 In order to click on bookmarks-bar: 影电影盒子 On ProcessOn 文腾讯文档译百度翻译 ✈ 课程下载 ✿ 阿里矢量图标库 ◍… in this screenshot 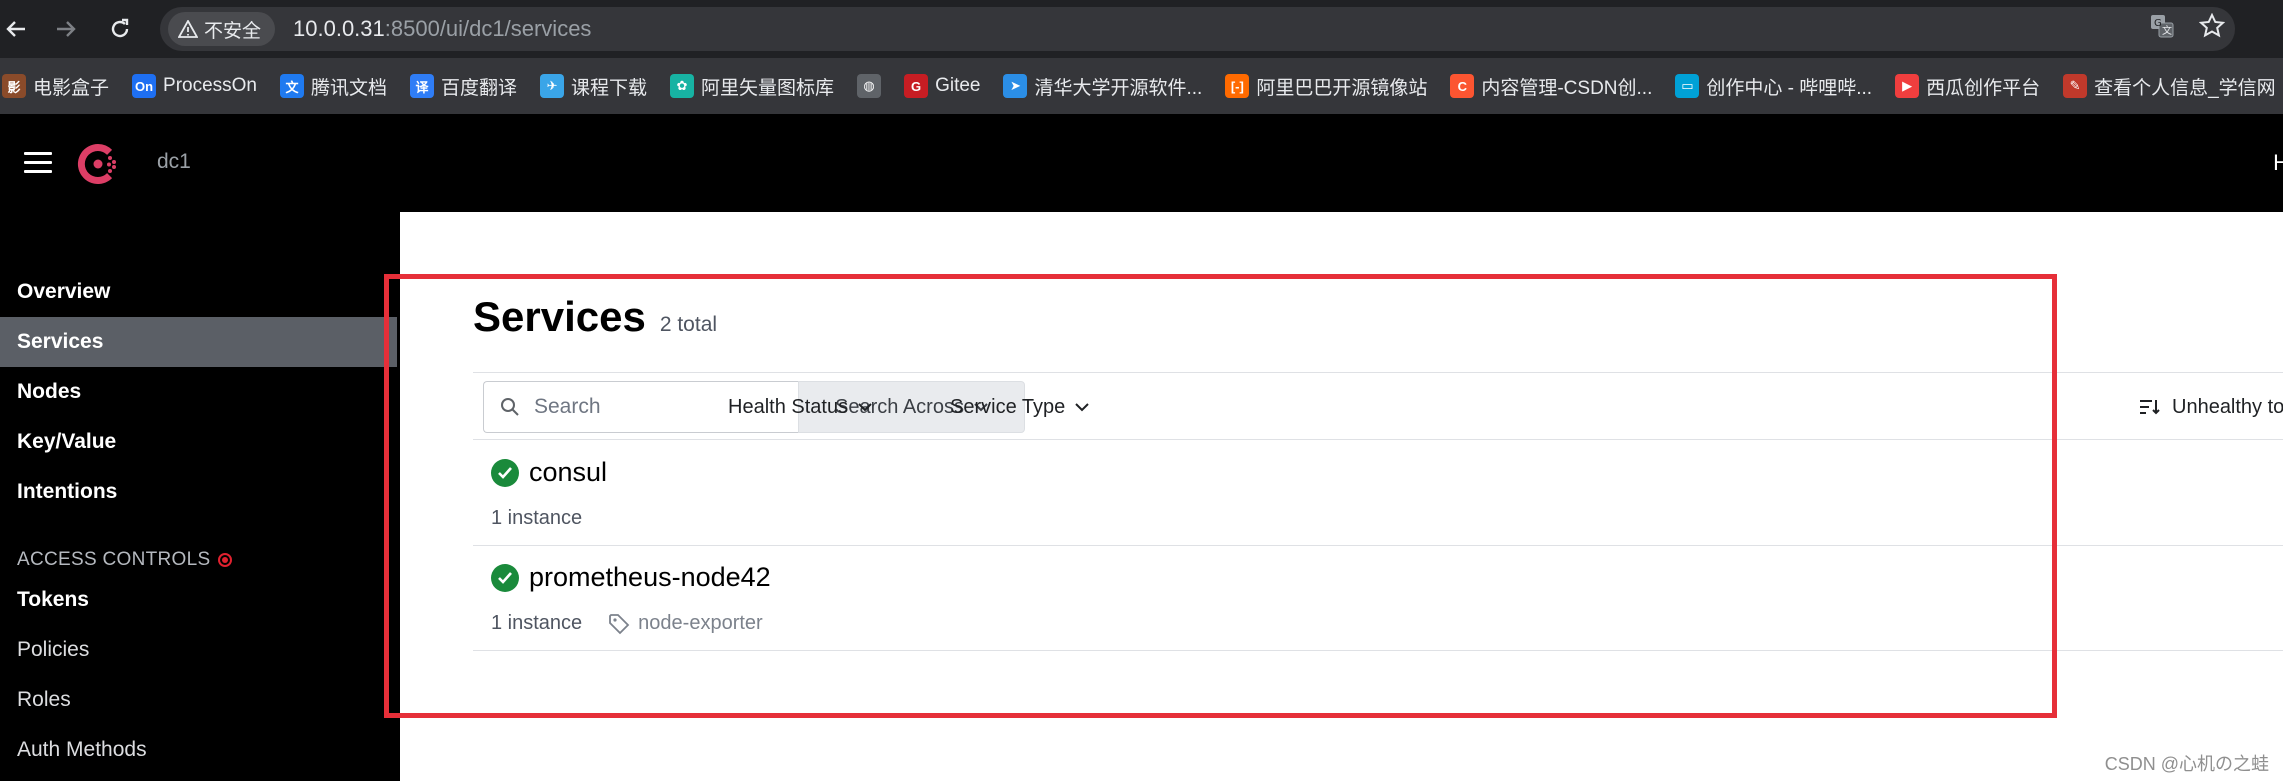, I will do `click(1141, 86)`.